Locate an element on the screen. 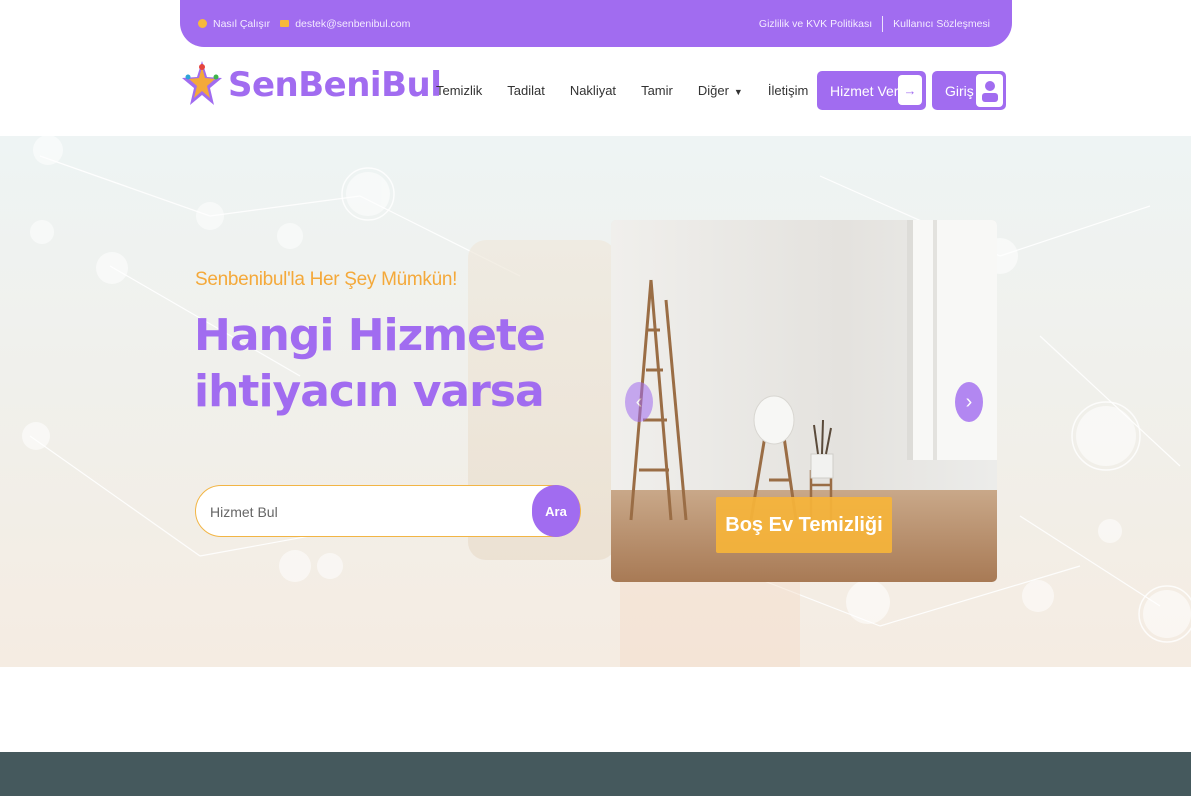  divider is located at coordinates (883, 23).